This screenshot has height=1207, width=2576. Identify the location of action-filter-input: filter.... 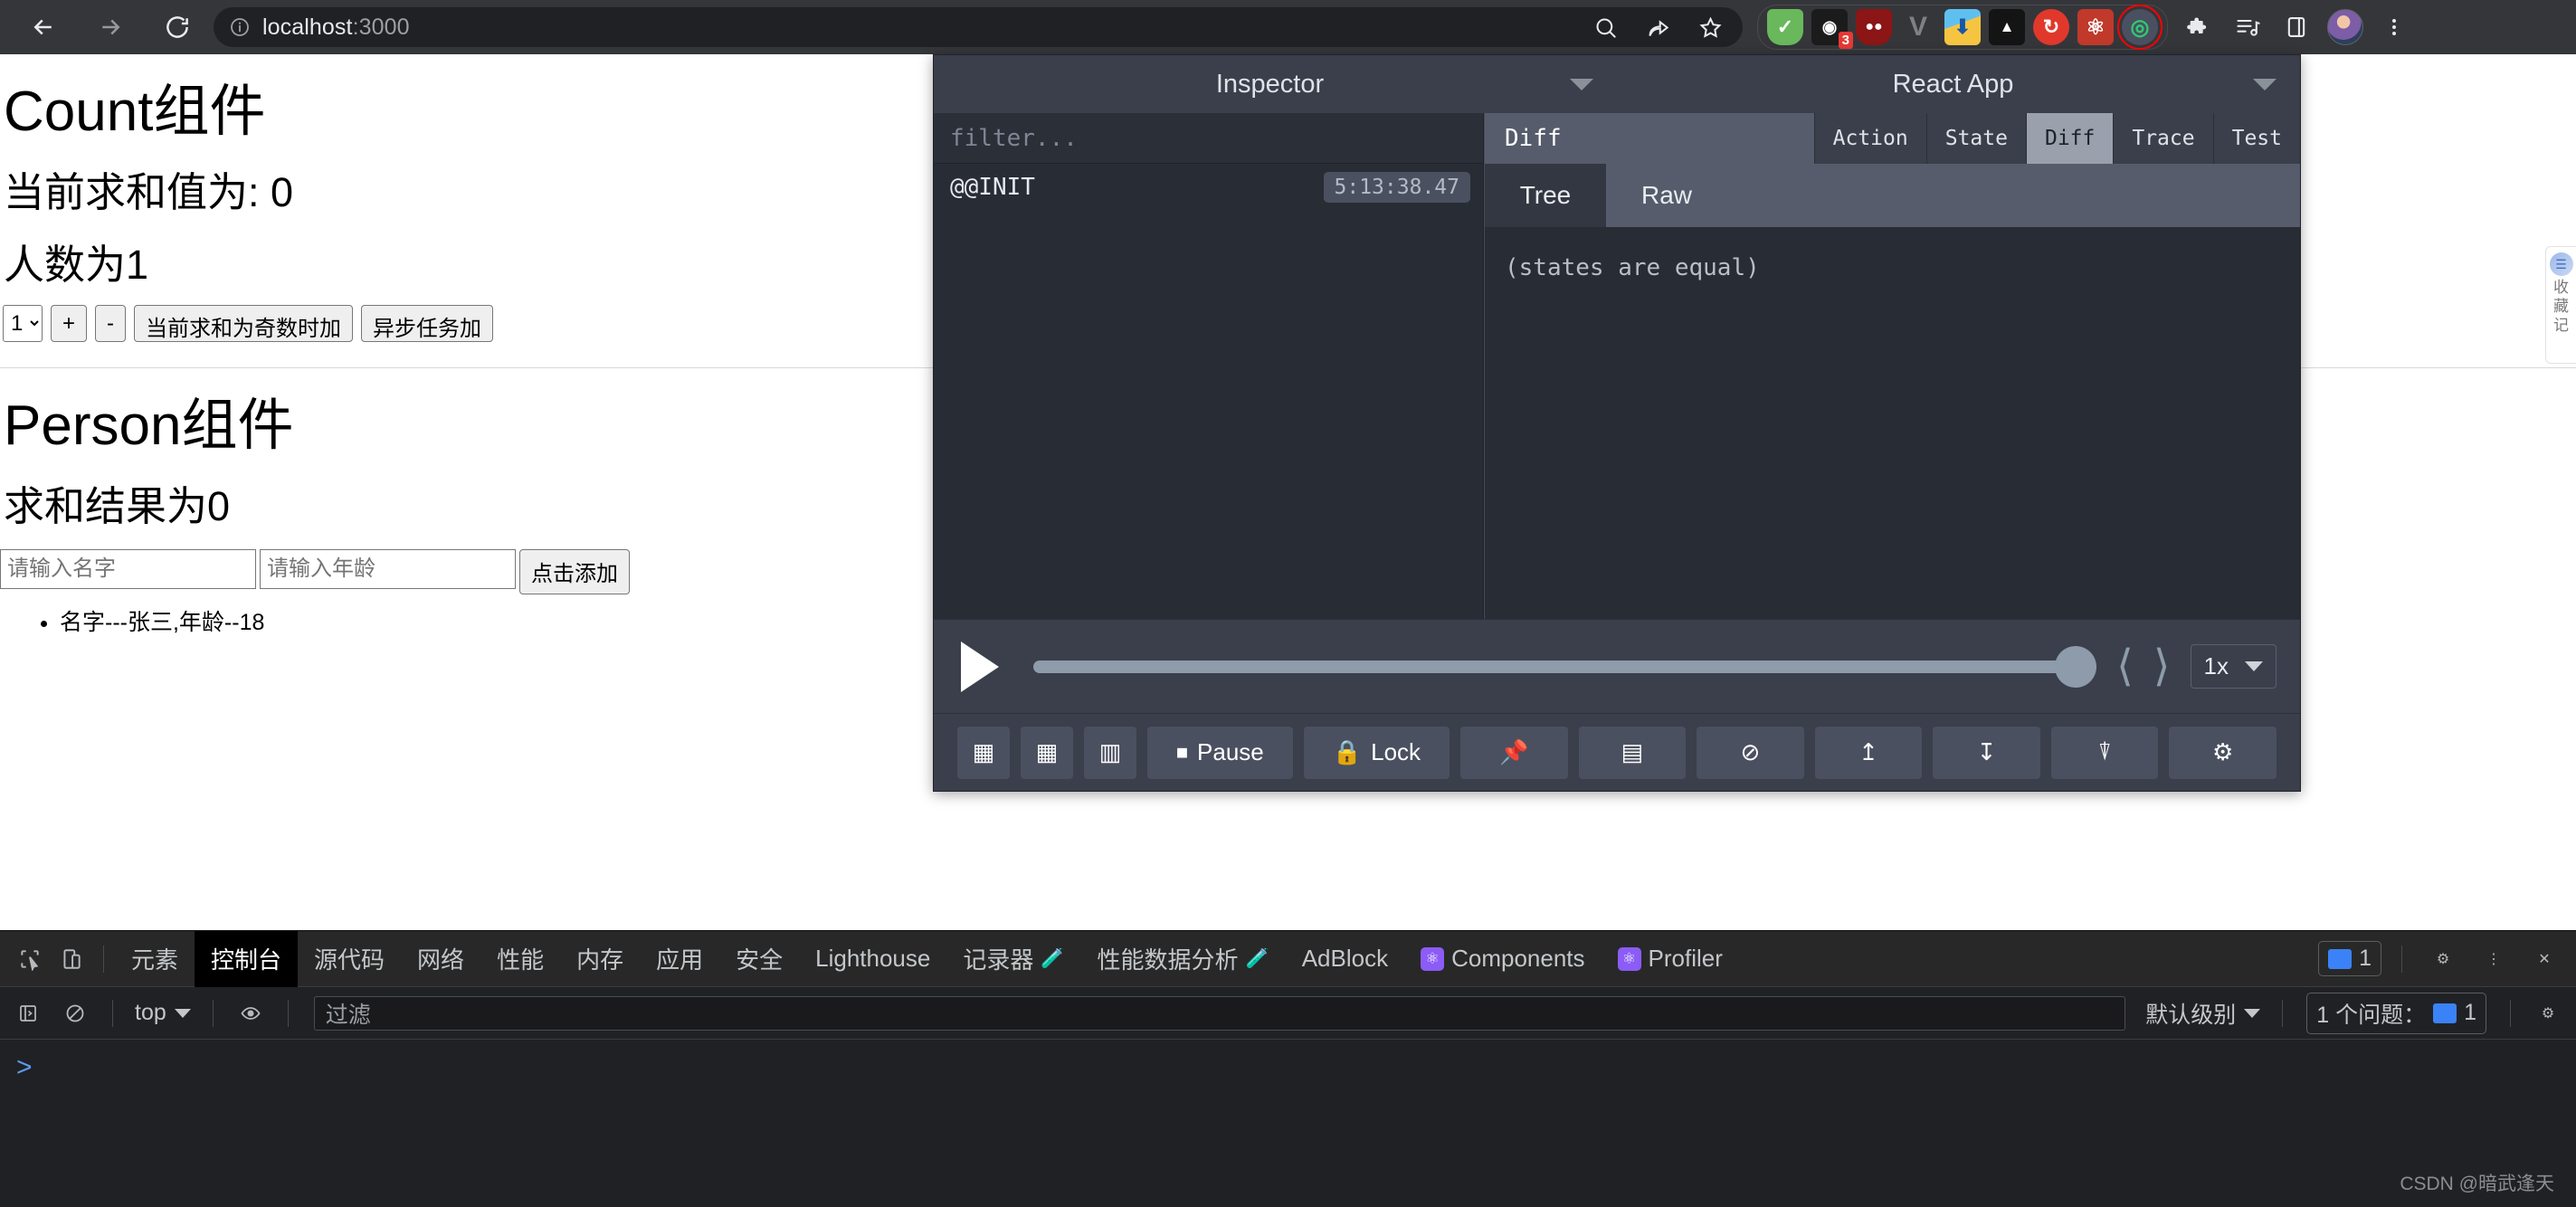
(1208, 138).